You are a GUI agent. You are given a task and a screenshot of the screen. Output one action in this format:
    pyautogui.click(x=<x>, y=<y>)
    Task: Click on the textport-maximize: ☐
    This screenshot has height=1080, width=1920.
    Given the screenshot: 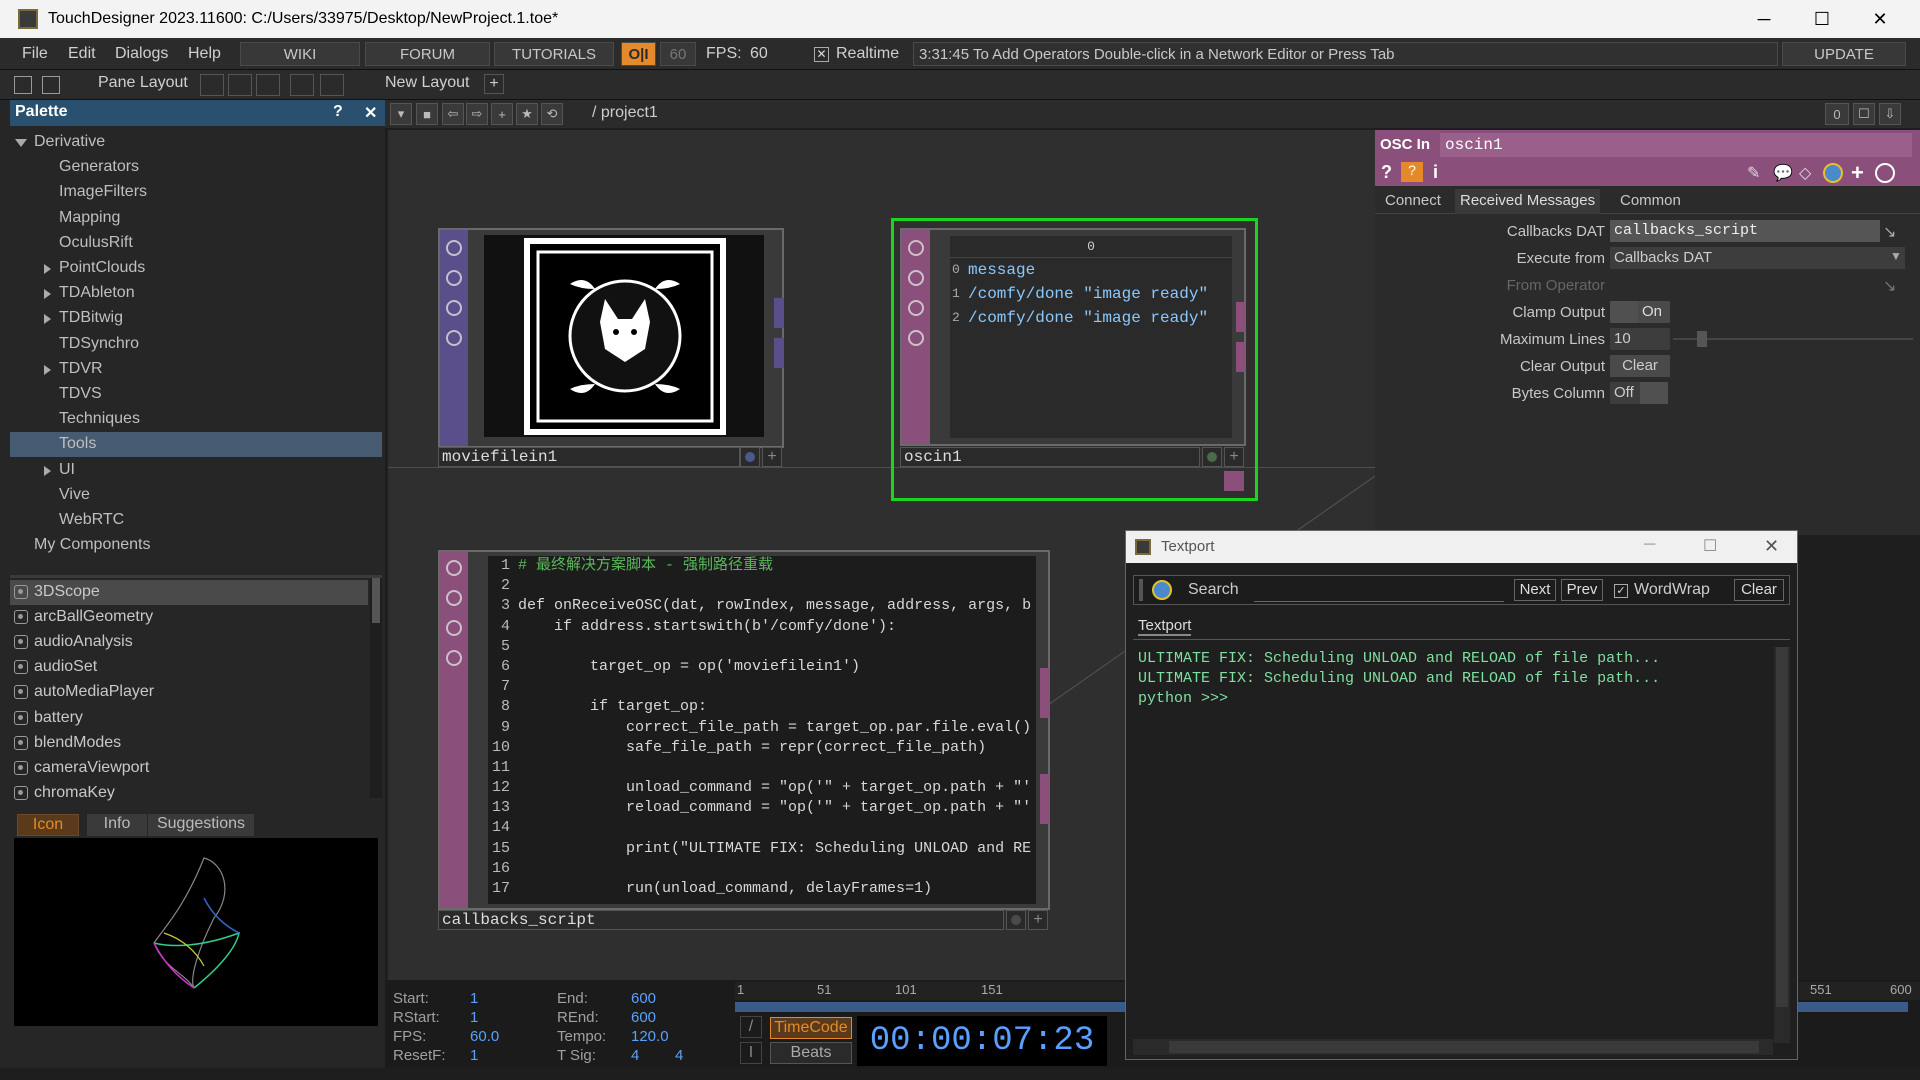 What is the action you would take?
    pyautogui.click(x=1710, y=546)
    